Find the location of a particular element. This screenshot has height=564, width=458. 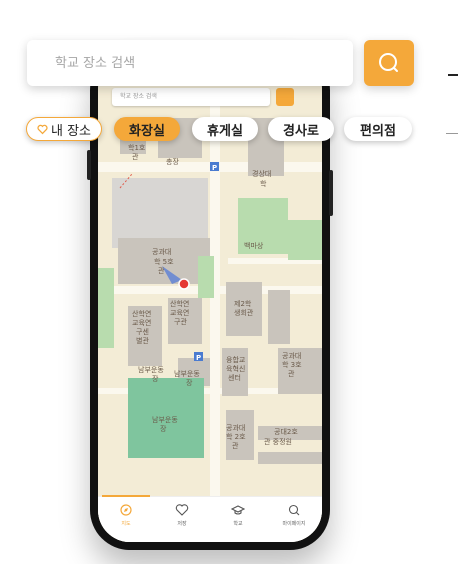

map-label: 센터 is located at coordinates (234, 377).